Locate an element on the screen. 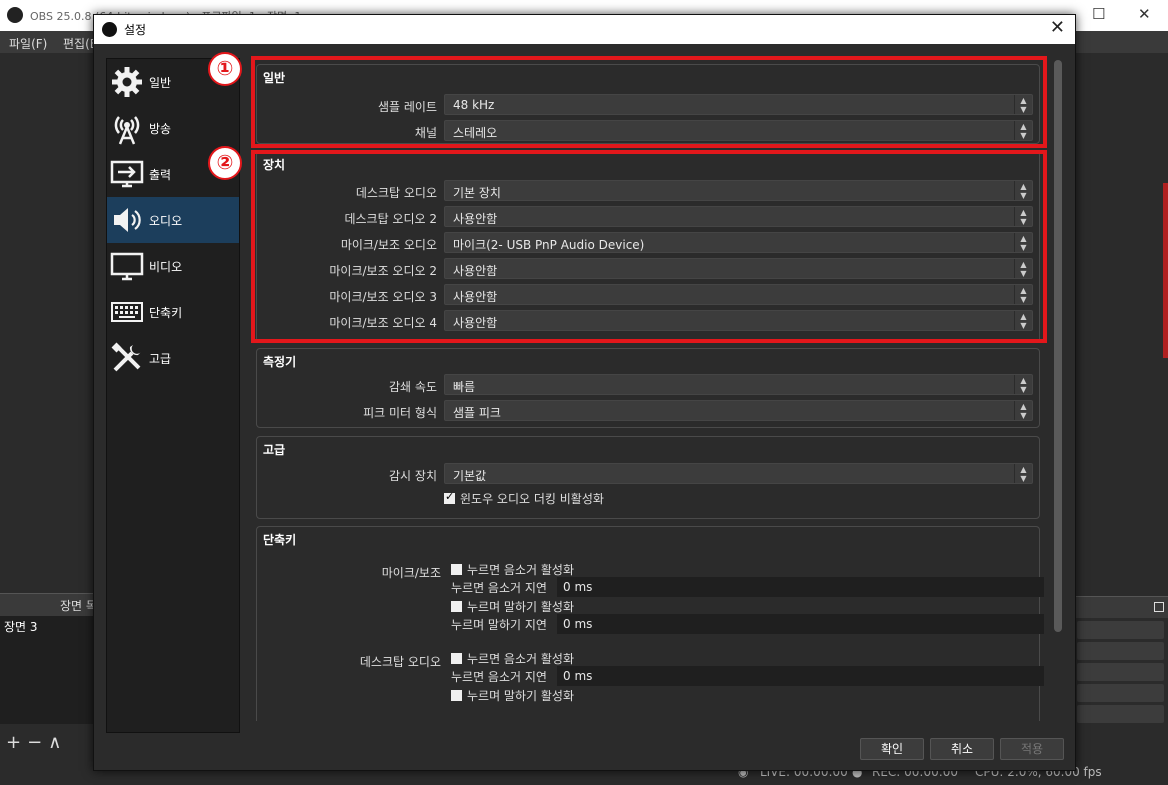  sidebar-item-label: 출력 is located at coordinates (160, 175).